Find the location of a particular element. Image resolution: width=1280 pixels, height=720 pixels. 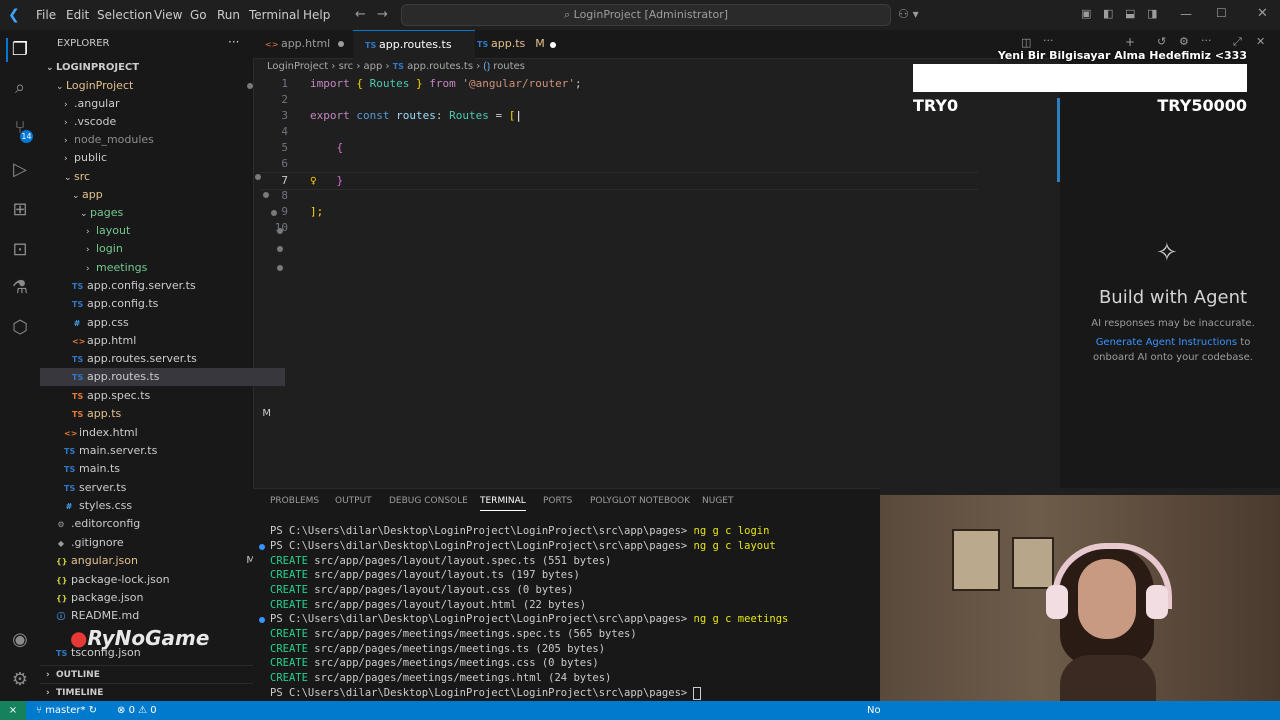

settings-gear-icon: ⚙ is located at coordinates (20, 680).